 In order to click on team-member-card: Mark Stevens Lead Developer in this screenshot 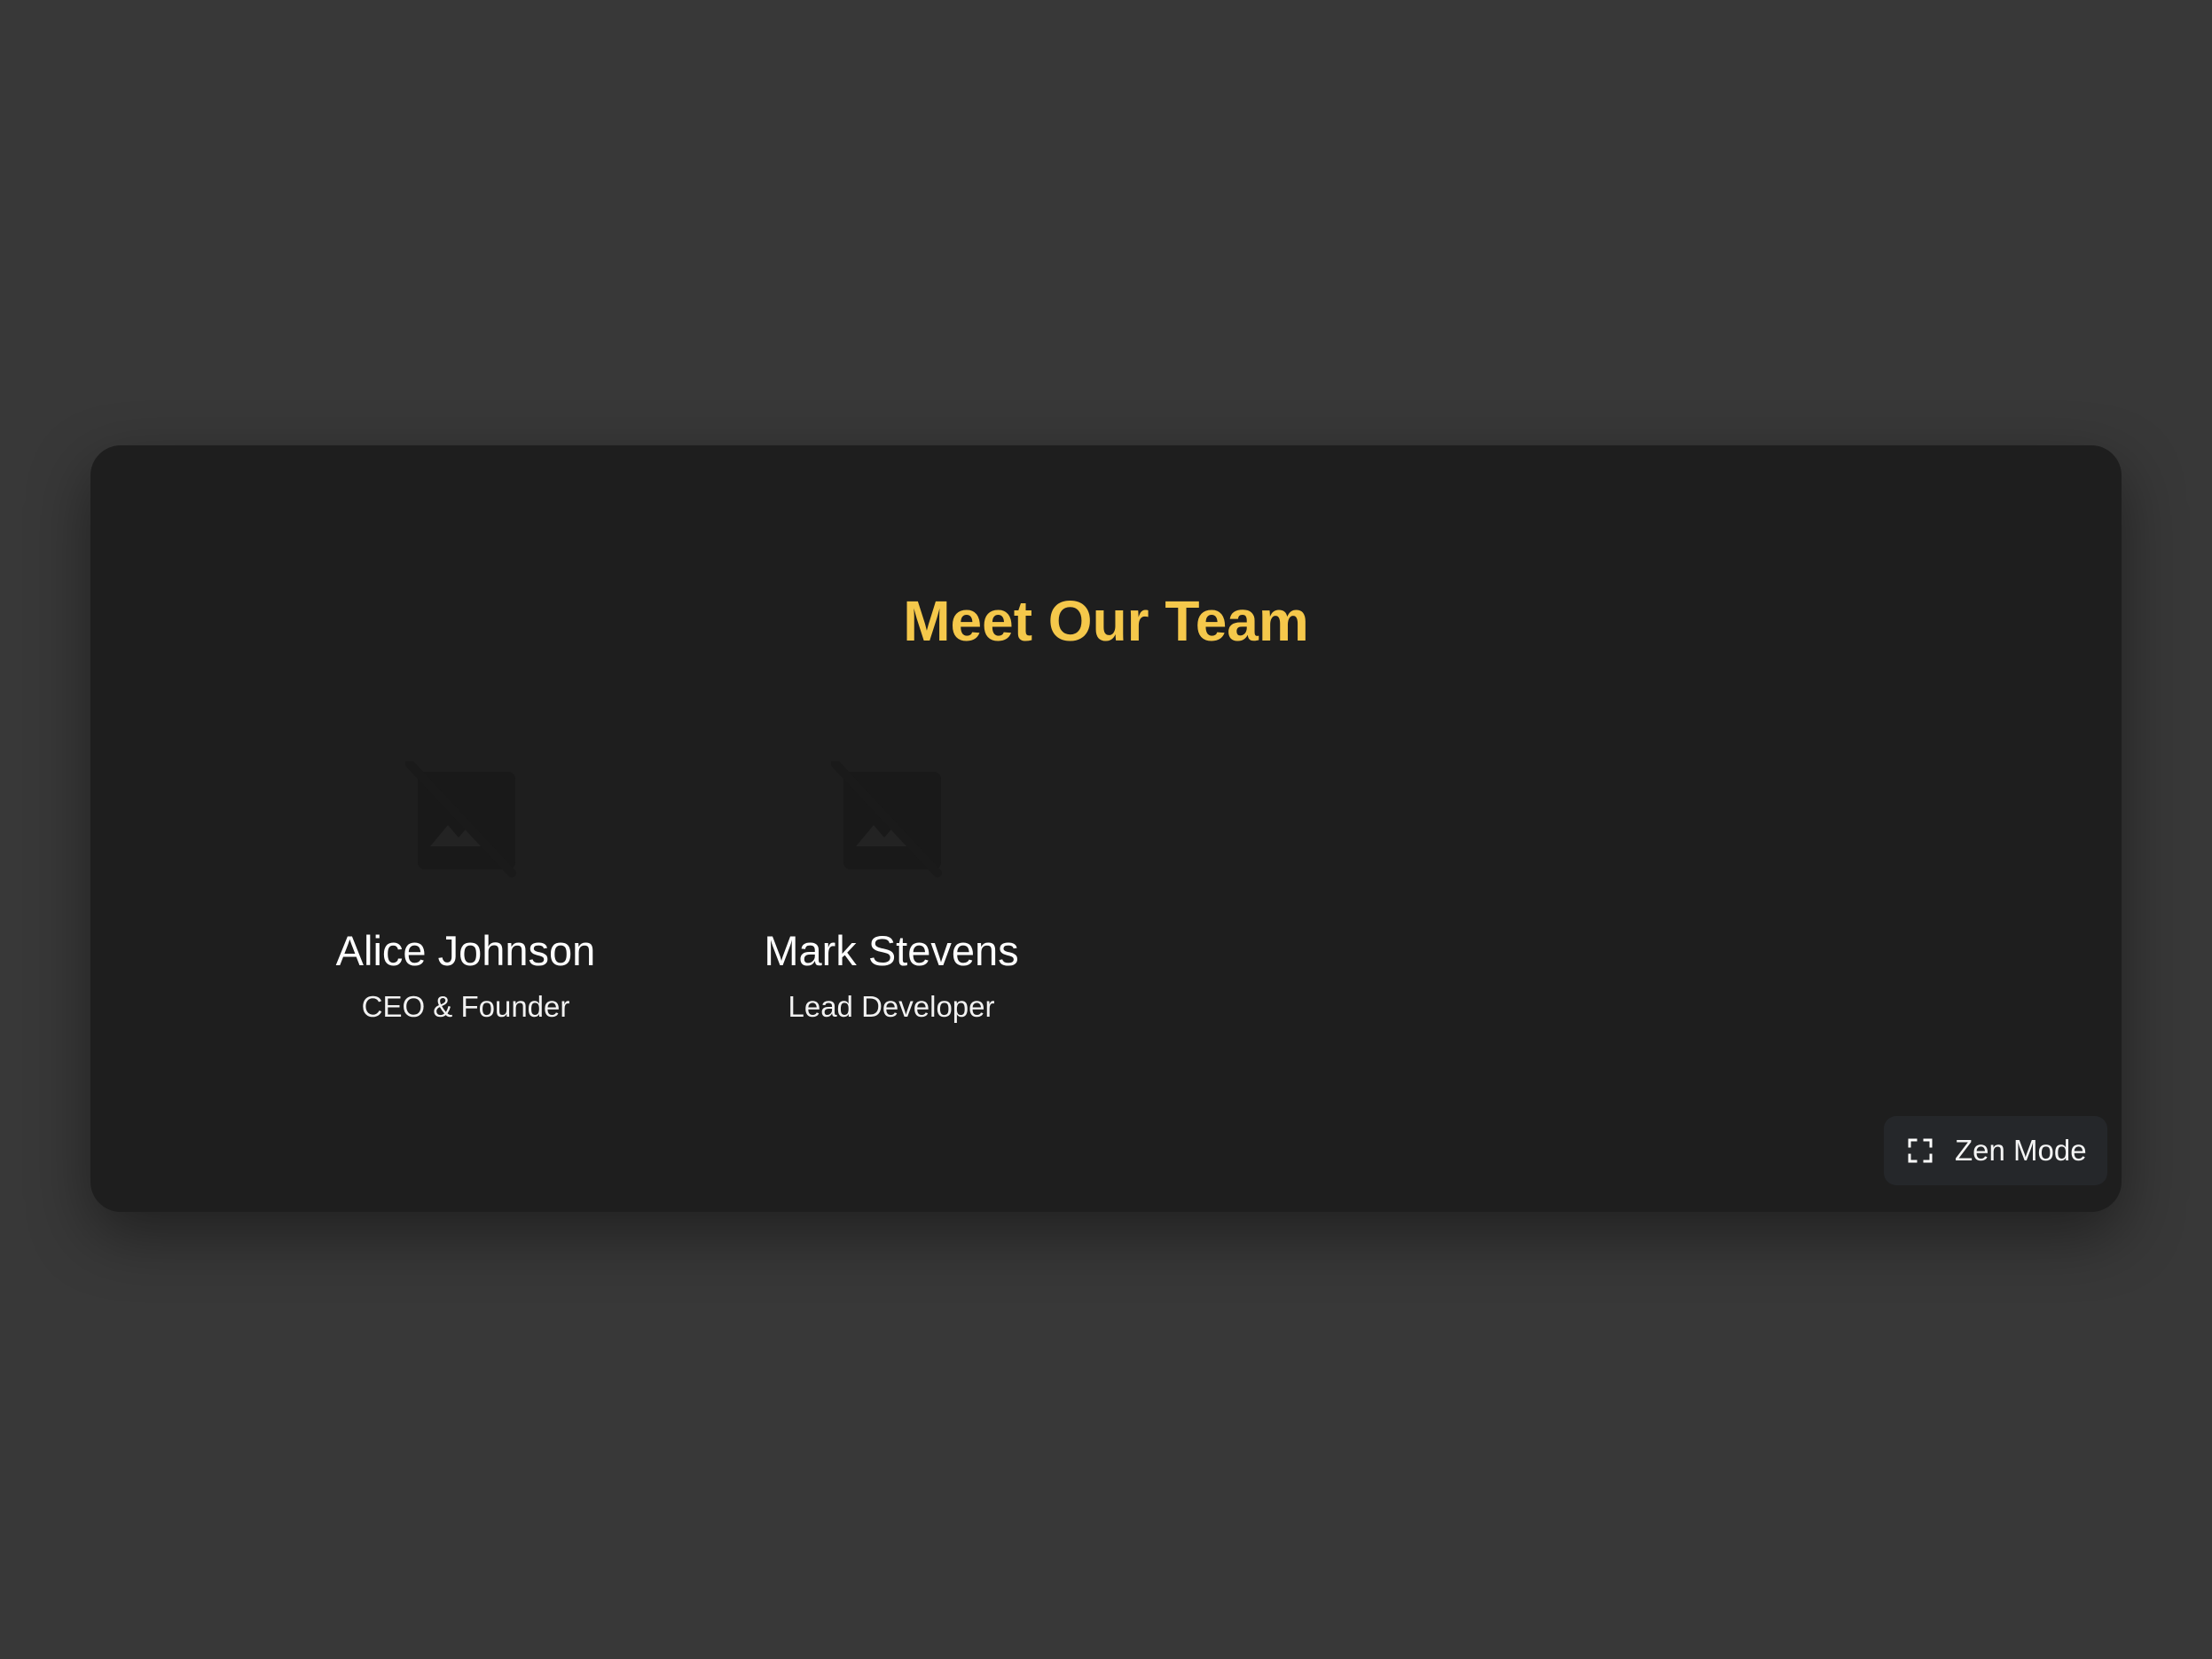, I will do `click(891, 894)`.